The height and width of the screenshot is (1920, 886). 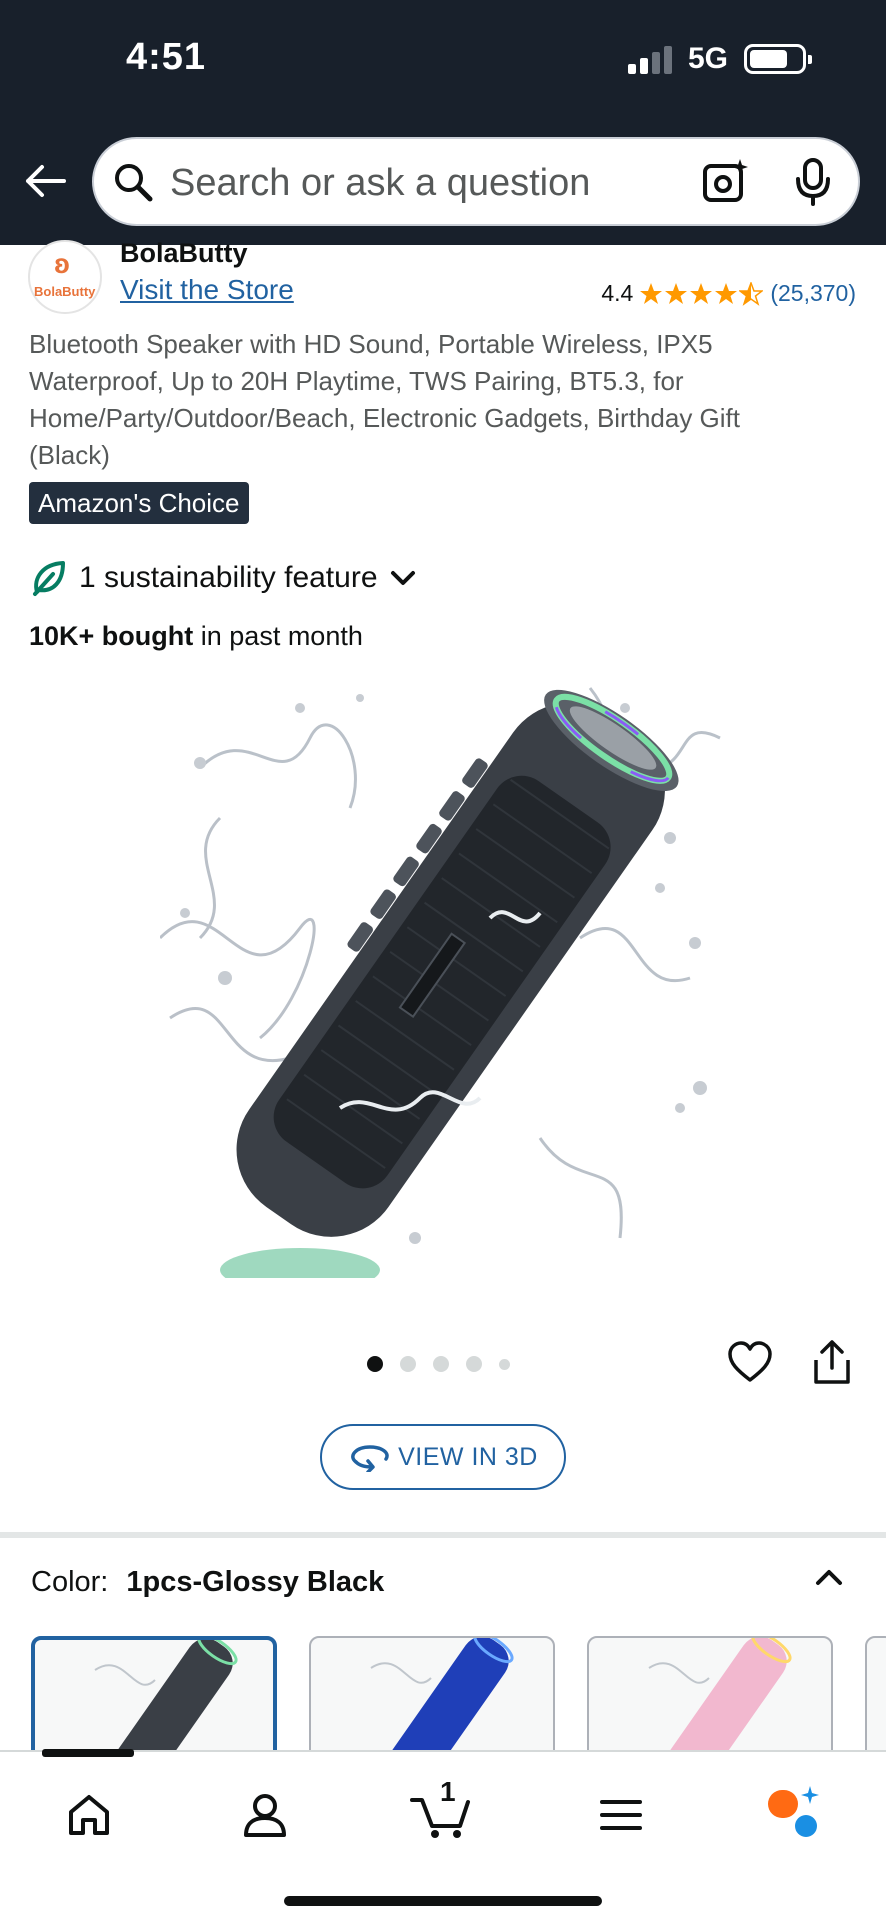 I want to click on color-swatch-black, so click(x=154, y=1696).